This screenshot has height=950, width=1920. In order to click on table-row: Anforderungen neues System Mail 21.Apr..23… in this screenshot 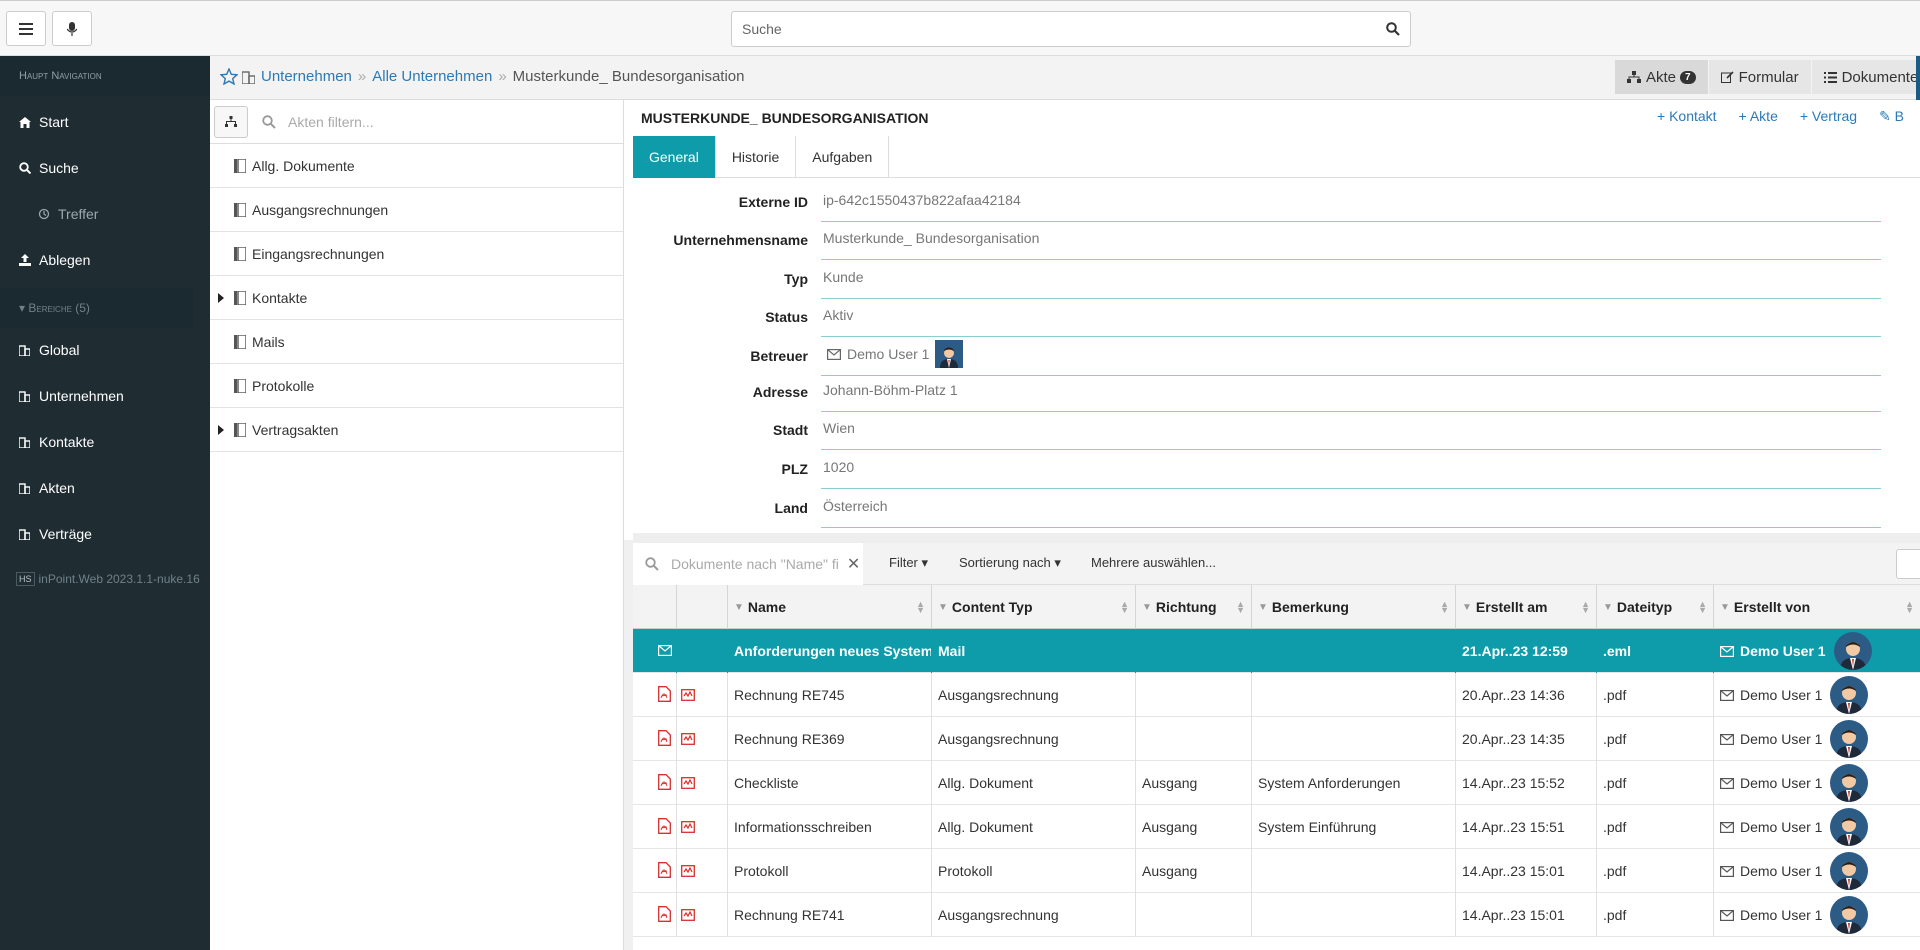, I will do `click(1276, 651)`.